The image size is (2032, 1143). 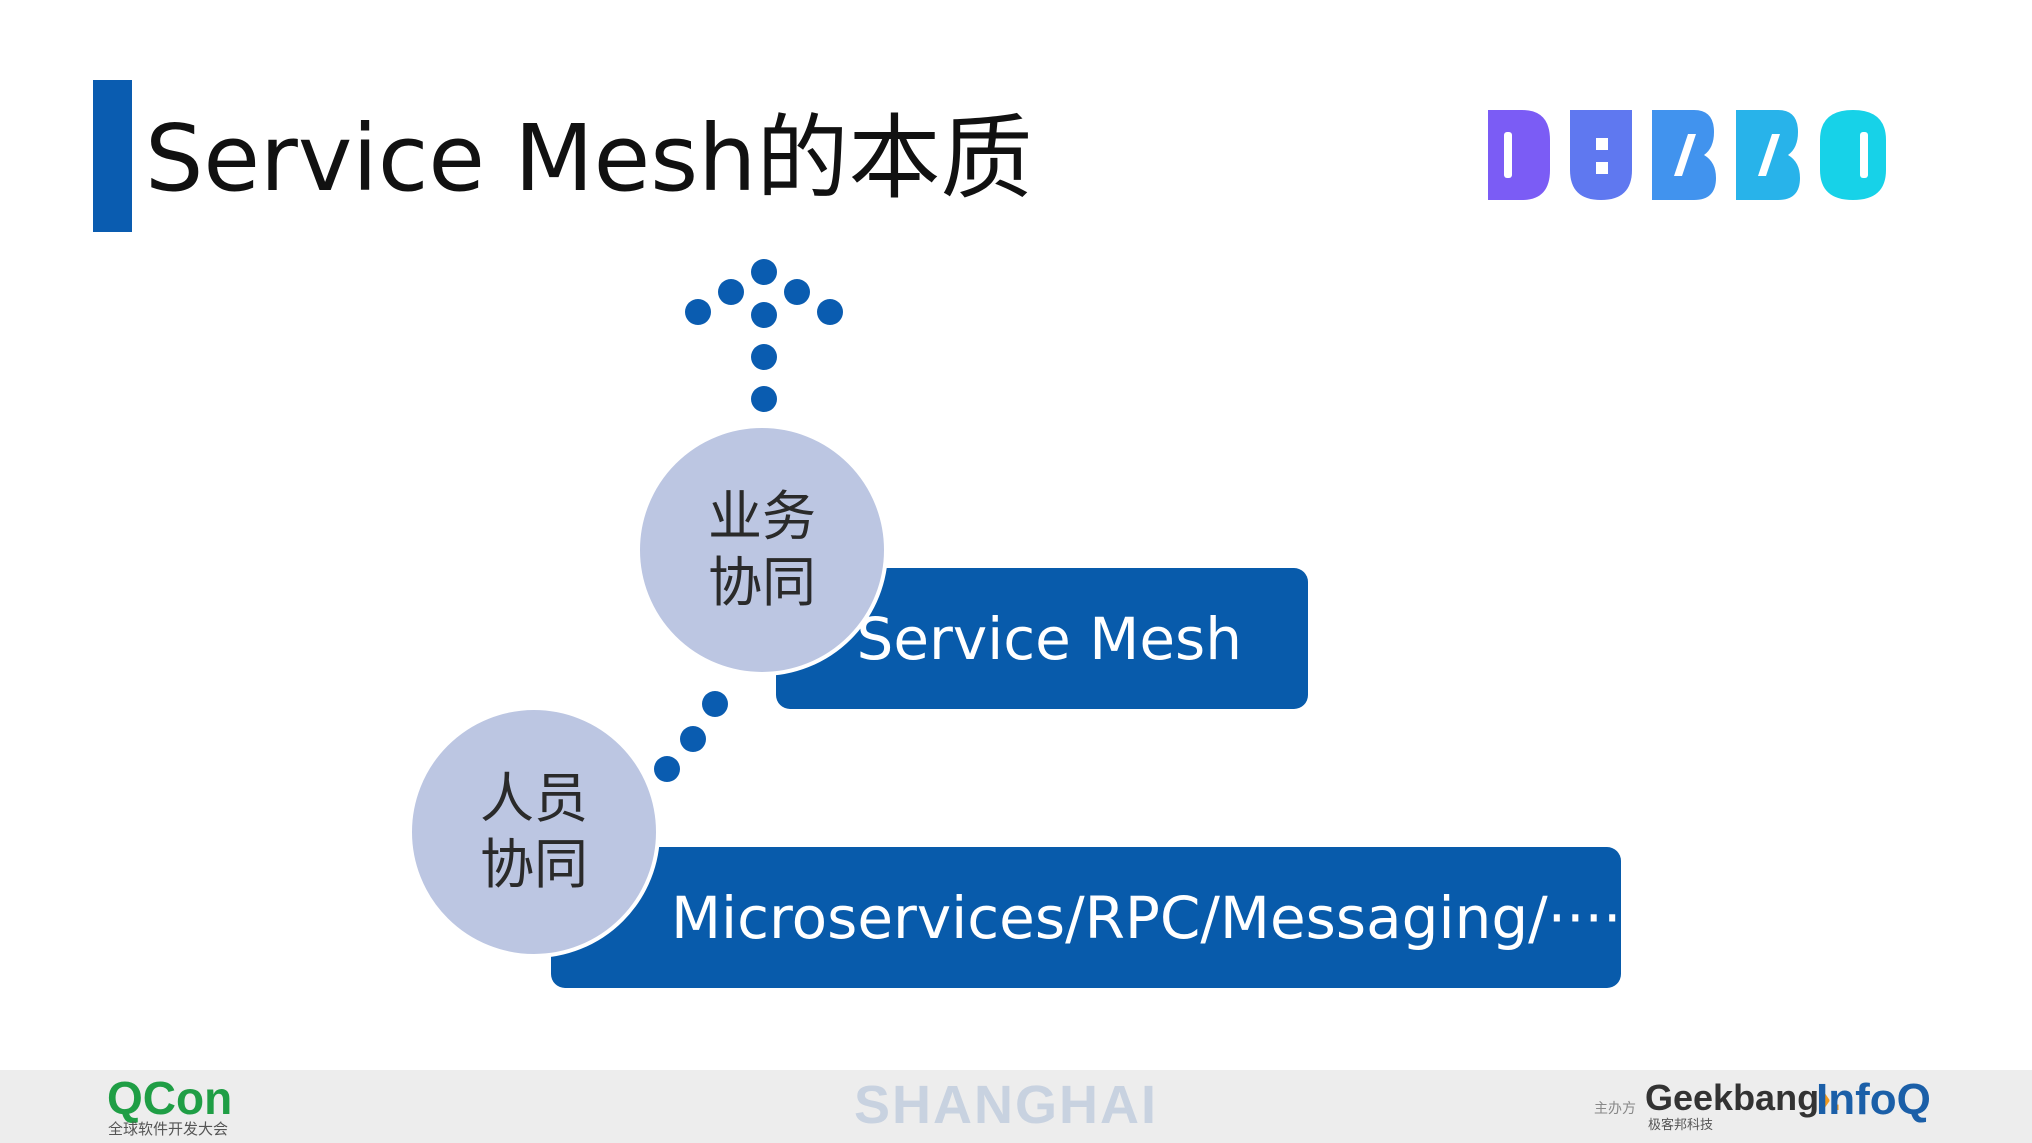 What do you see at coordinates (112, 156) in the screenshot?
I see `title-accent-bar` at bounding box center [112, 156].